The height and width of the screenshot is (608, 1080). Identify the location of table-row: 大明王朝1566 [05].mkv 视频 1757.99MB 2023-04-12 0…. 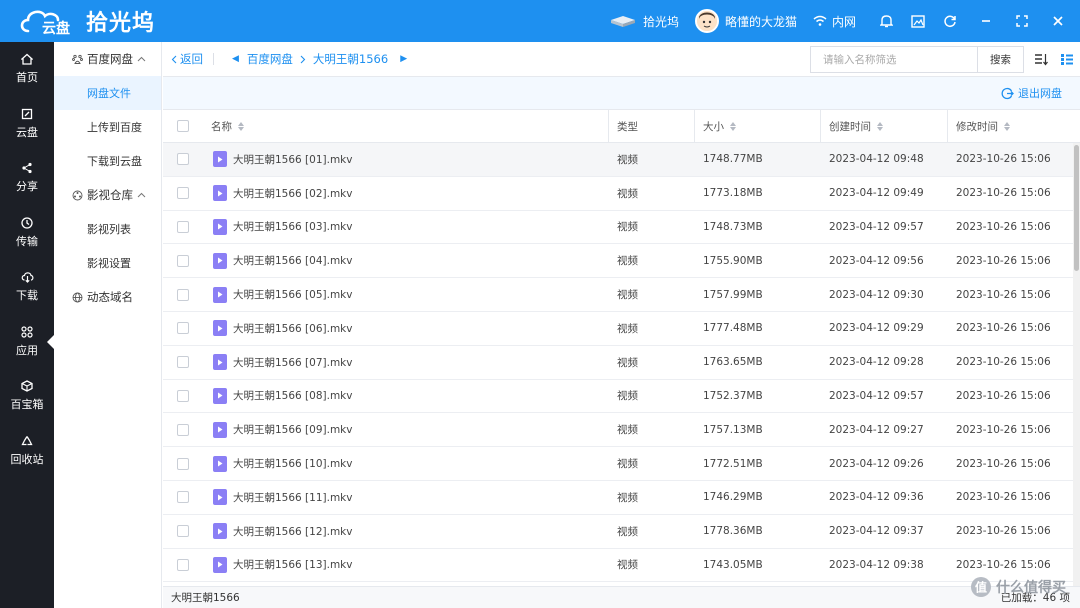
(618, 295).